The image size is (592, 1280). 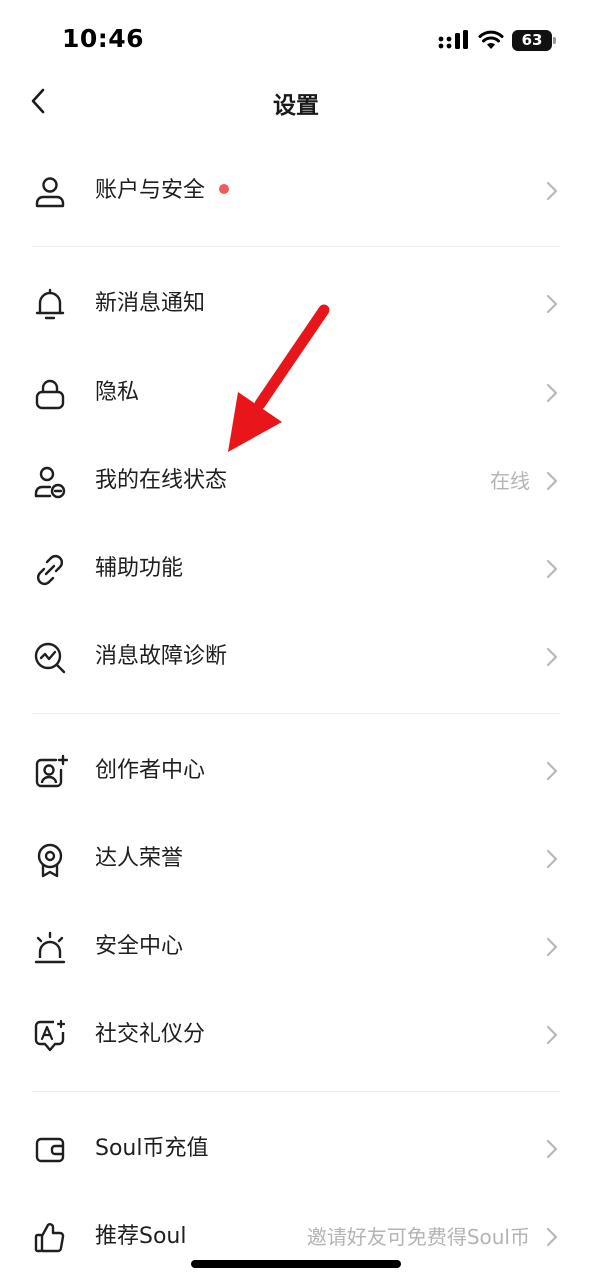 What do you see at coordinates (491, 39) in the screenshot?
I see `wifi-icon` at bounding box center [491, 39].